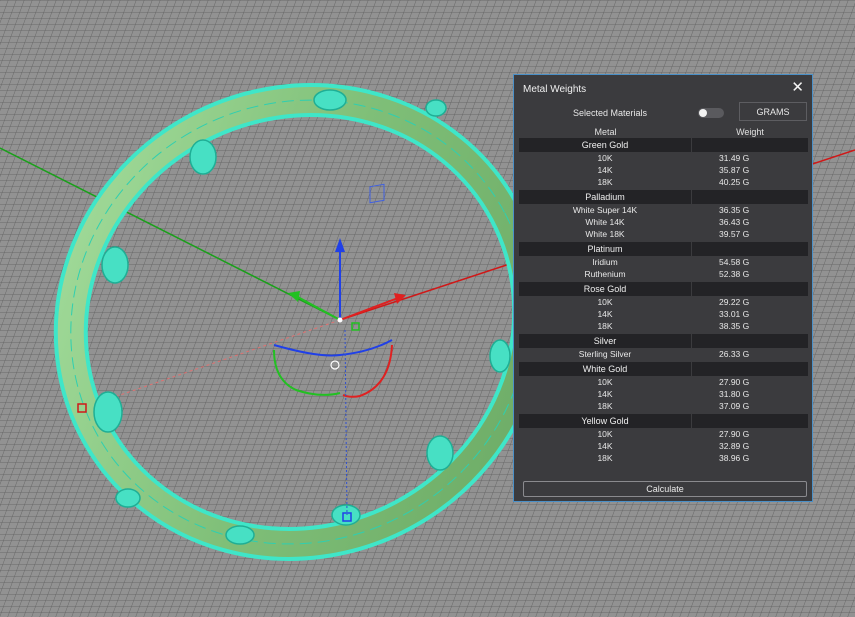  What do you see at coordinates (734, 234) in the screenshot?
I see `alloy-weight: 39.57 G` at bounding box center [734, 234].